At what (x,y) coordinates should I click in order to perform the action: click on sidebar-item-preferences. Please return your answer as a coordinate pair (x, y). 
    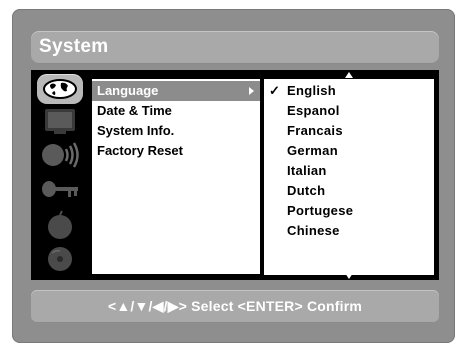
    Looking at the image, I should click on (60, 225).